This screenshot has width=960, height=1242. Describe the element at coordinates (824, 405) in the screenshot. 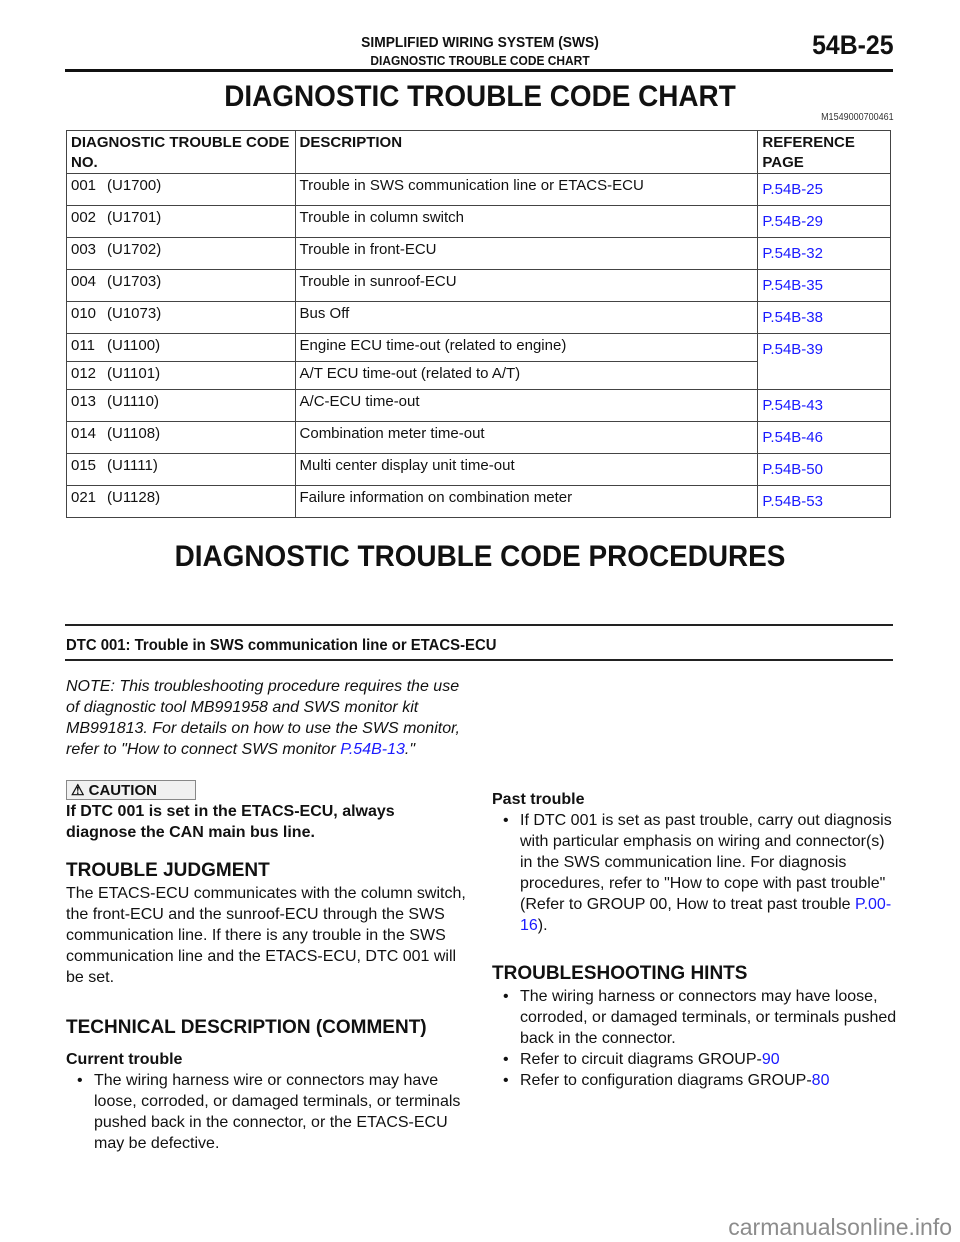

I see `reference-page-link: P.54B-43` at that location.